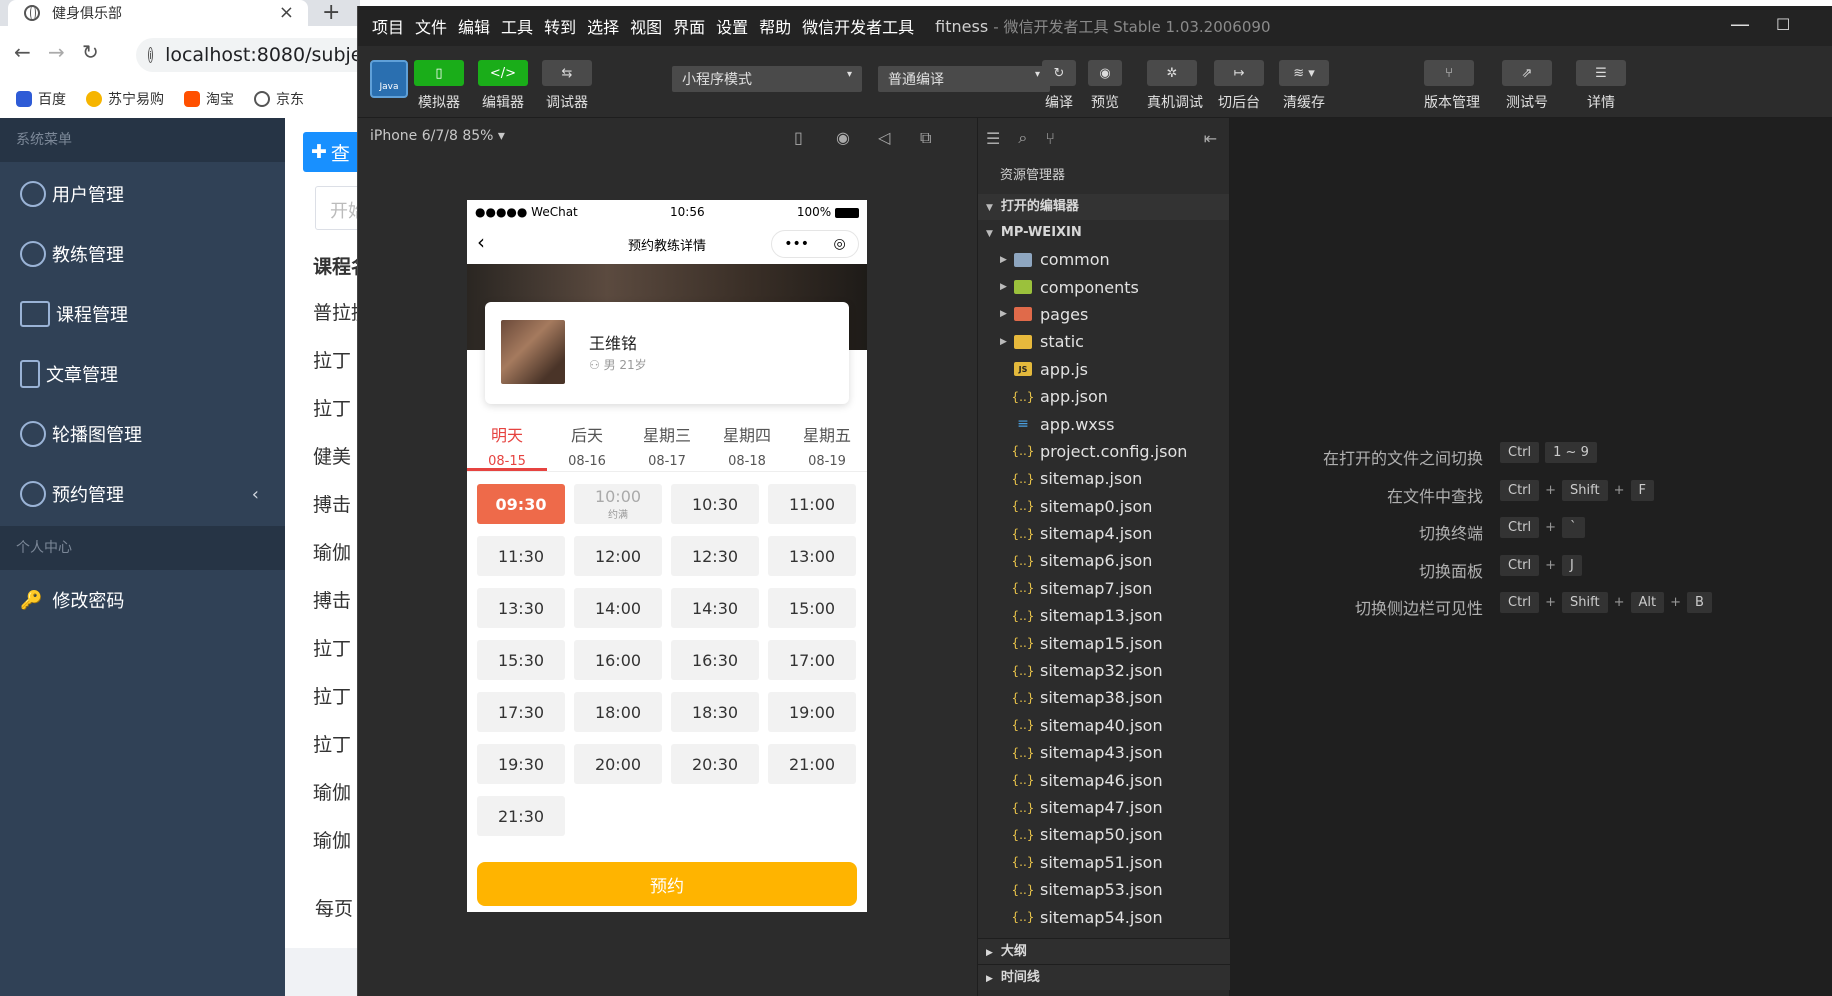 This screenshot has height=996, width=1832. Describe the element at coordinates (142, 494) in the screenshot. I see `sidebar-item-reservations: 预约管理 ‹` at that location.